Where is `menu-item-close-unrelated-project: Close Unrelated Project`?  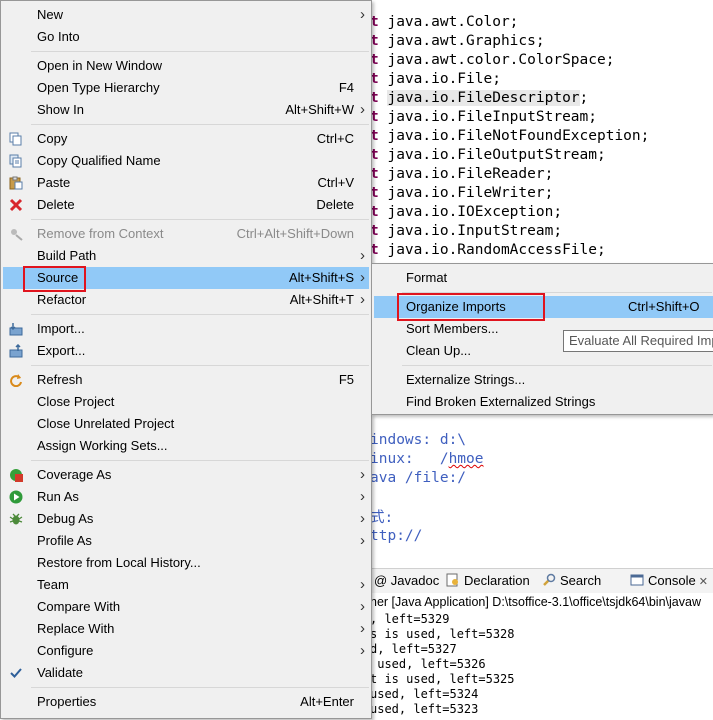 menu-item-close-unrelated-project: Close Unrelated Project is located at coordinates (186, 424).